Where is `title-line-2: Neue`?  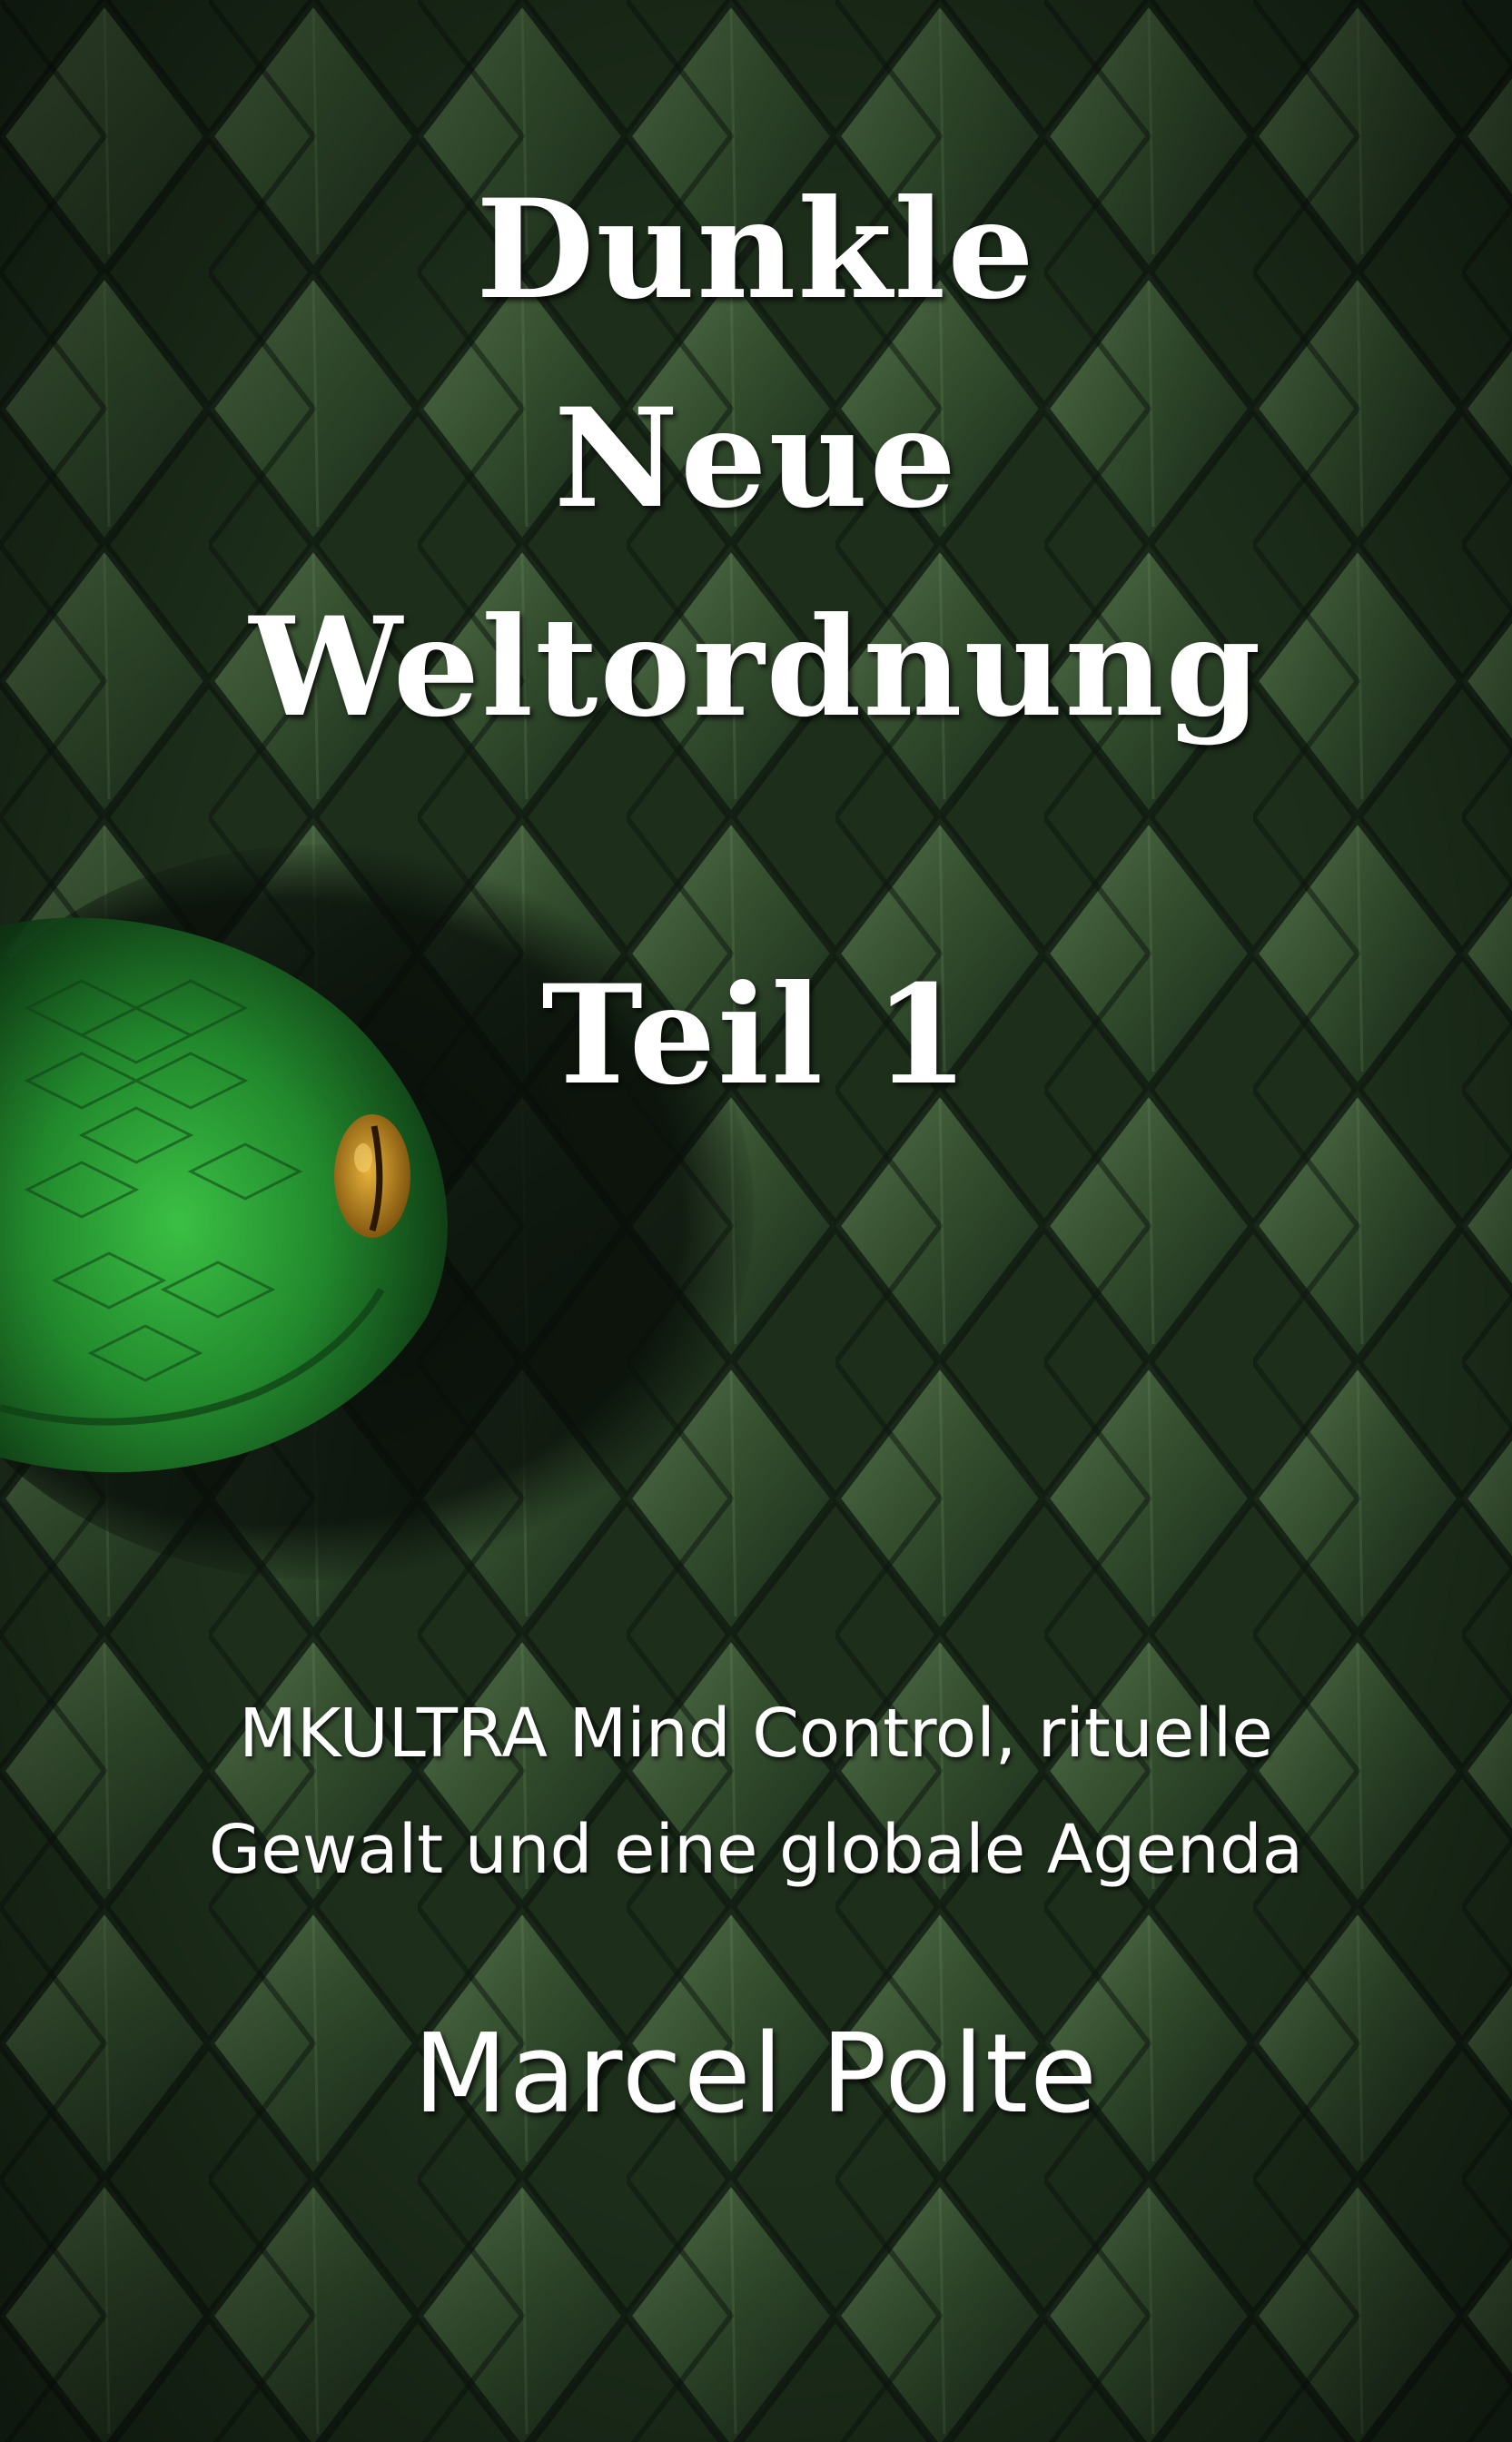 title-line-2: Neue is located at coordinates (756, 459).